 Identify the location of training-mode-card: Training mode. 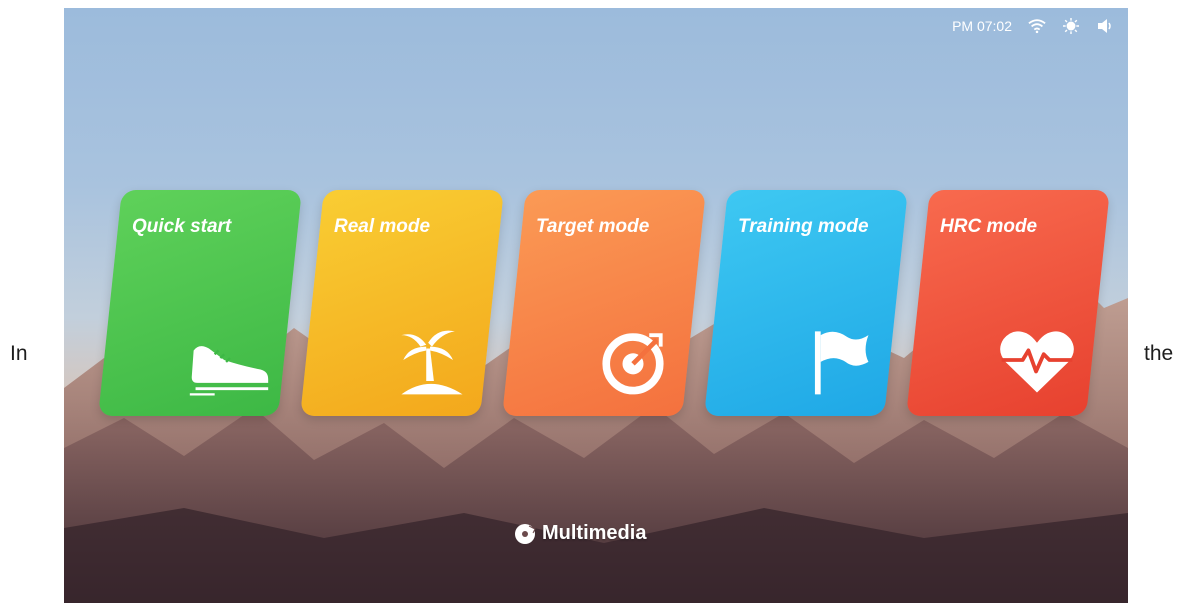
(806, 303).